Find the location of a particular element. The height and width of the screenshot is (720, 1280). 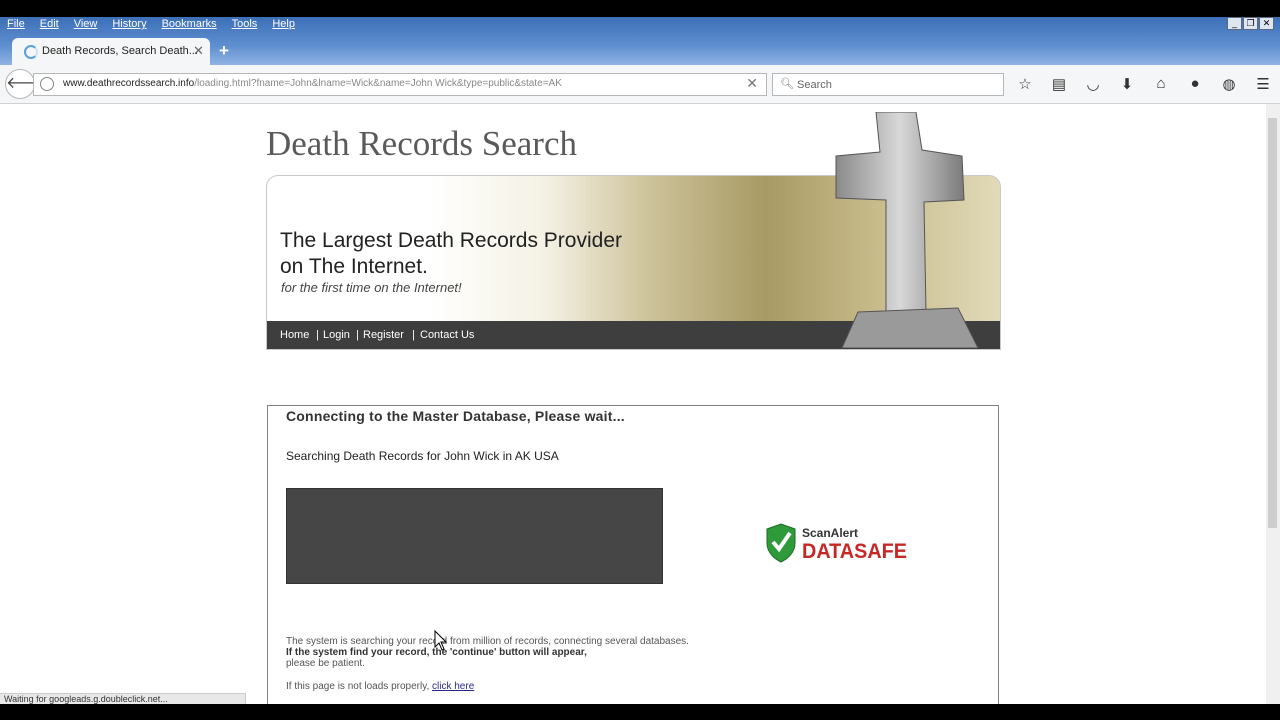

new-tab-button: + is located at coordinates (224, 51).